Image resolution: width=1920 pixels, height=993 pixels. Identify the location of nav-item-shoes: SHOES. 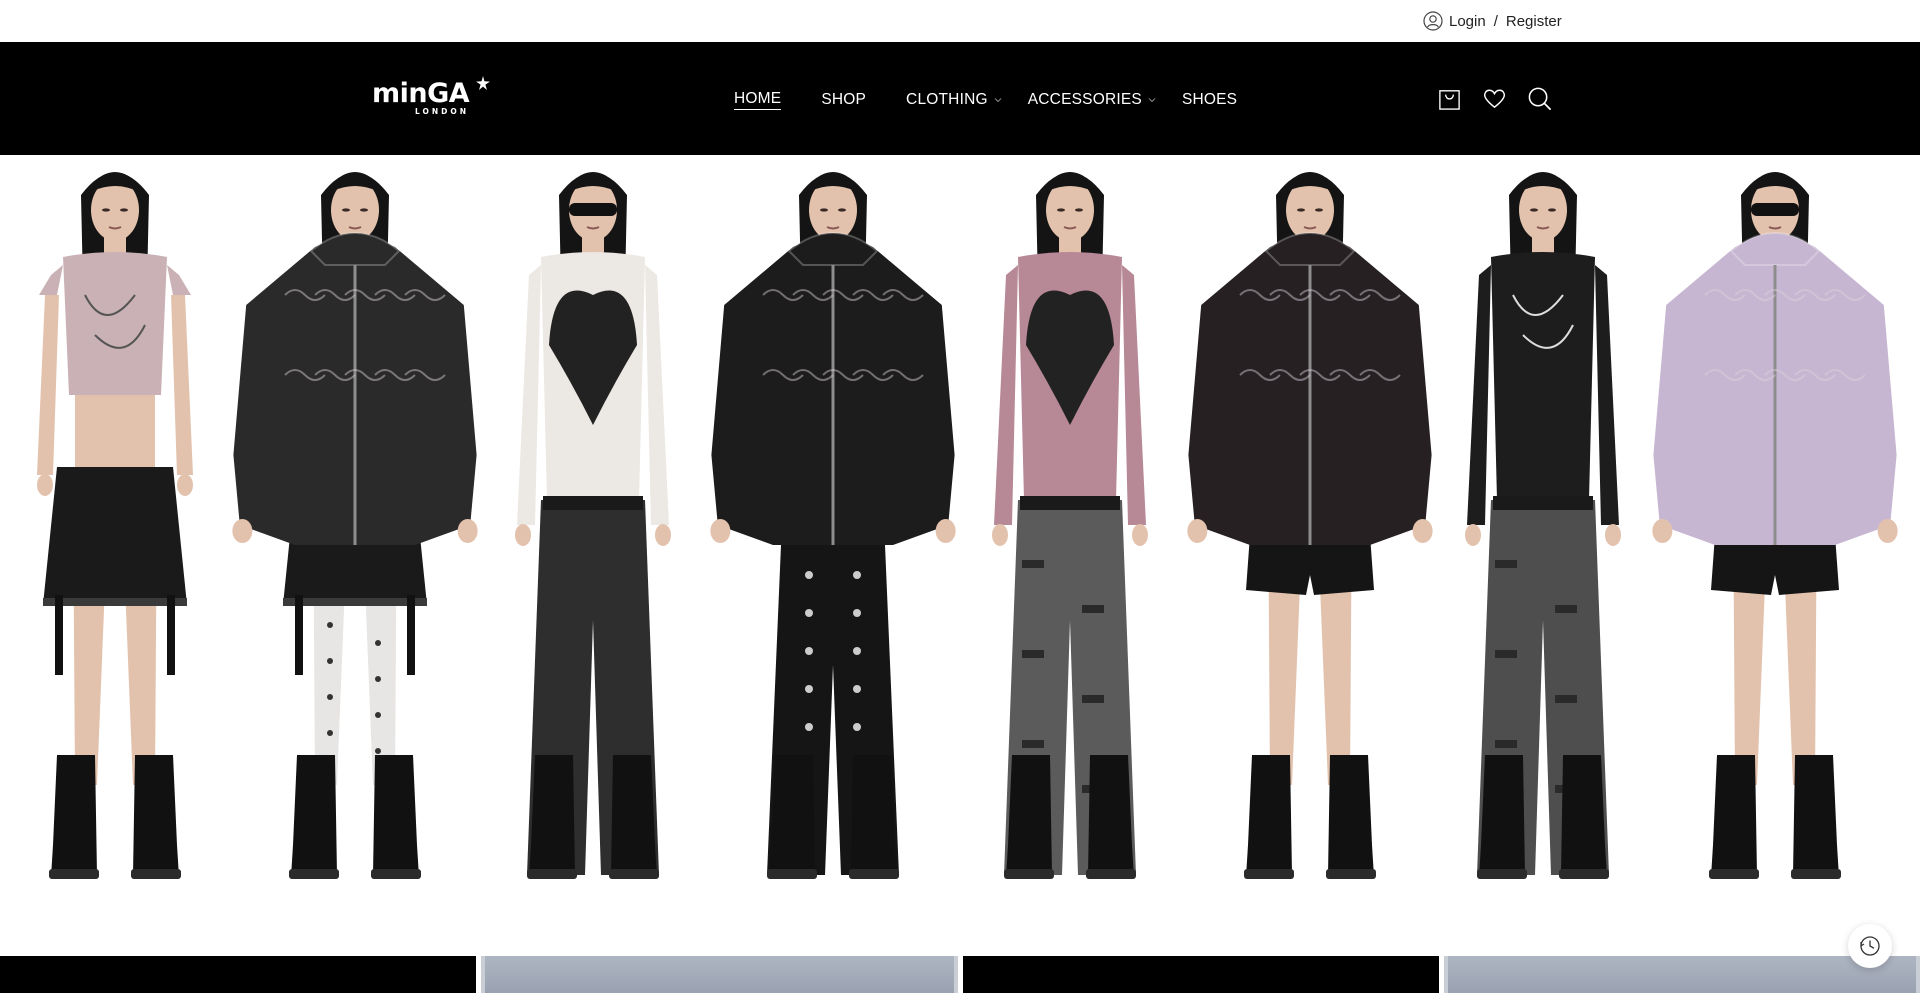
(1209, 100).